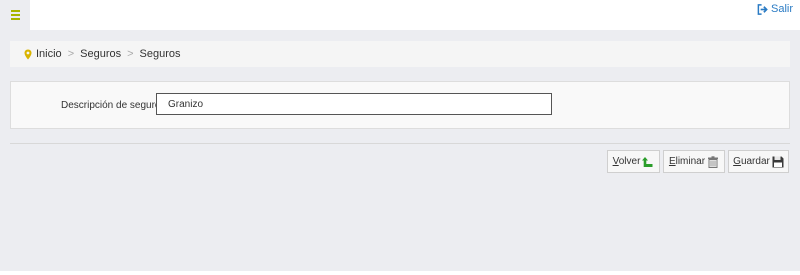  I want to click on divider, so click(400, 143).